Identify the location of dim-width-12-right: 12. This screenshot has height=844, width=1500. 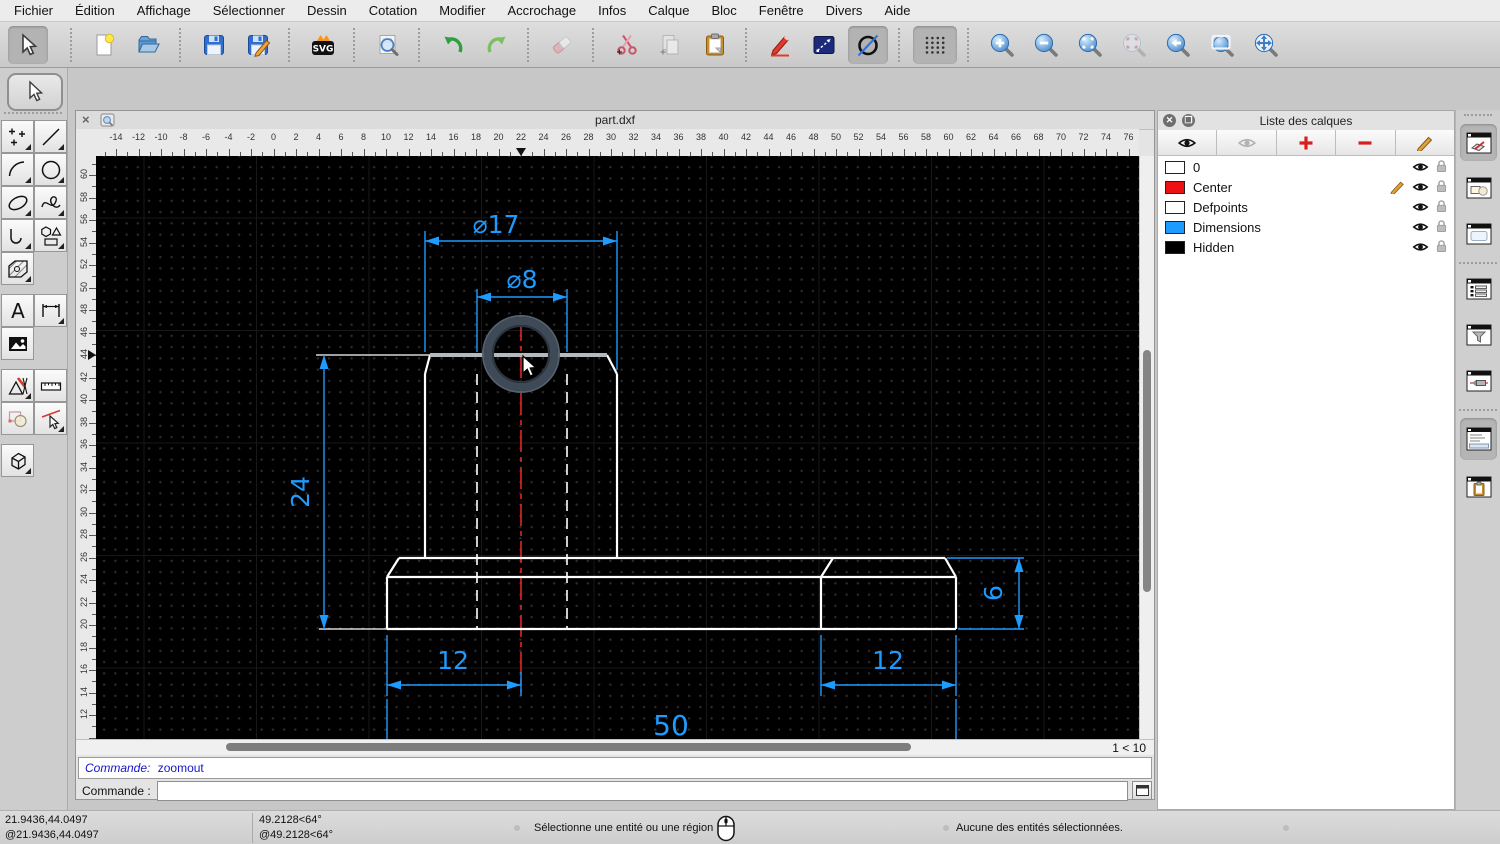
(888, 660).